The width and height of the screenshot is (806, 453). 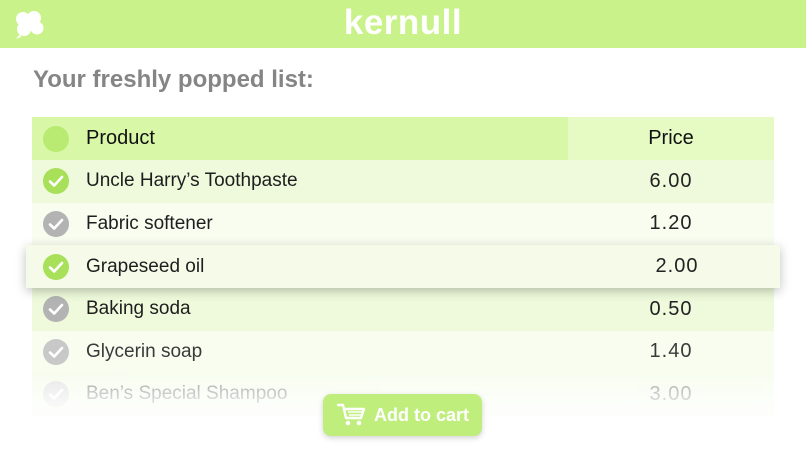 What do you see at coordinates (145, 266) in the screenshot?
I see `product-name: Grapeseed oil` at bounding box center [145, 266].